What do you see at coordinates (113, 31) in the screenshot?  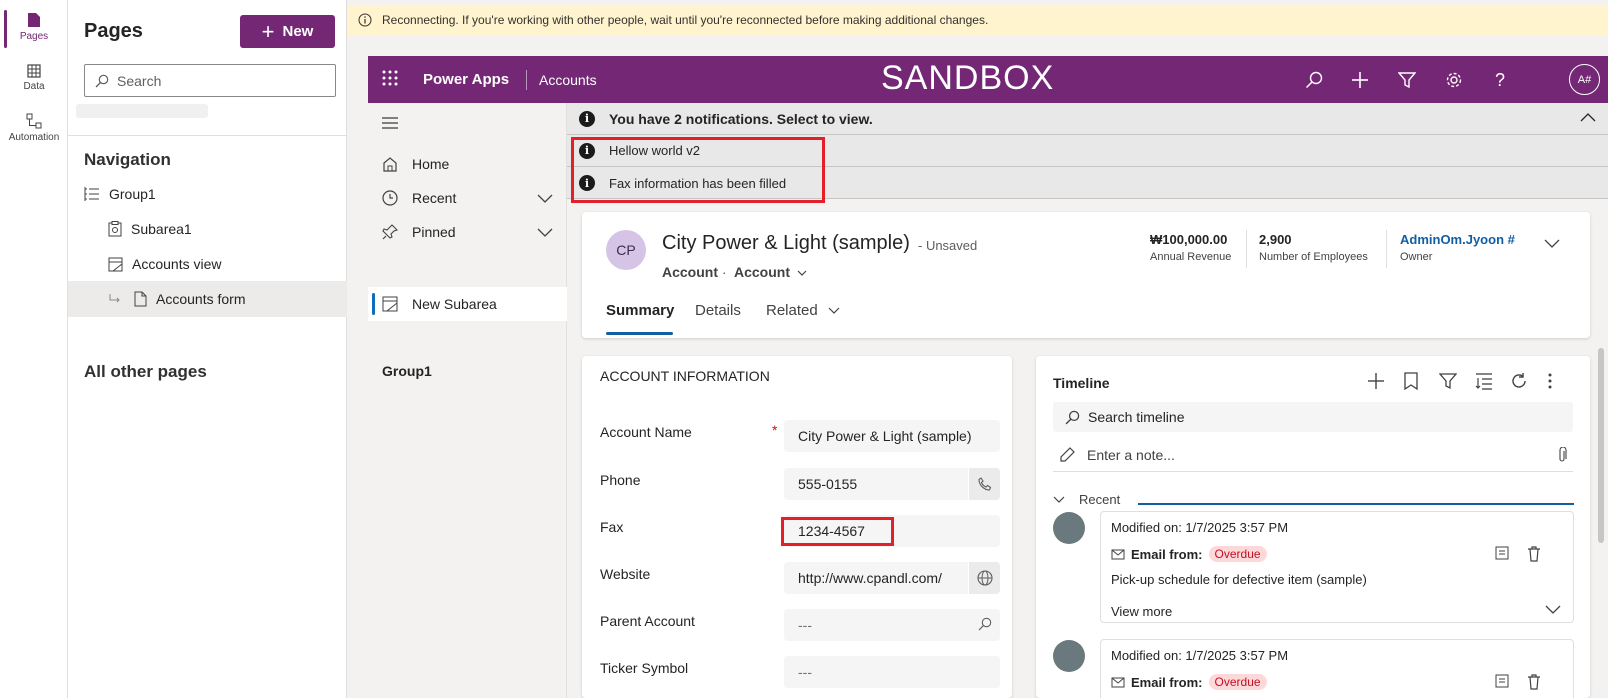 I see `pages-title: Pages` at bounding box center [113, 31].